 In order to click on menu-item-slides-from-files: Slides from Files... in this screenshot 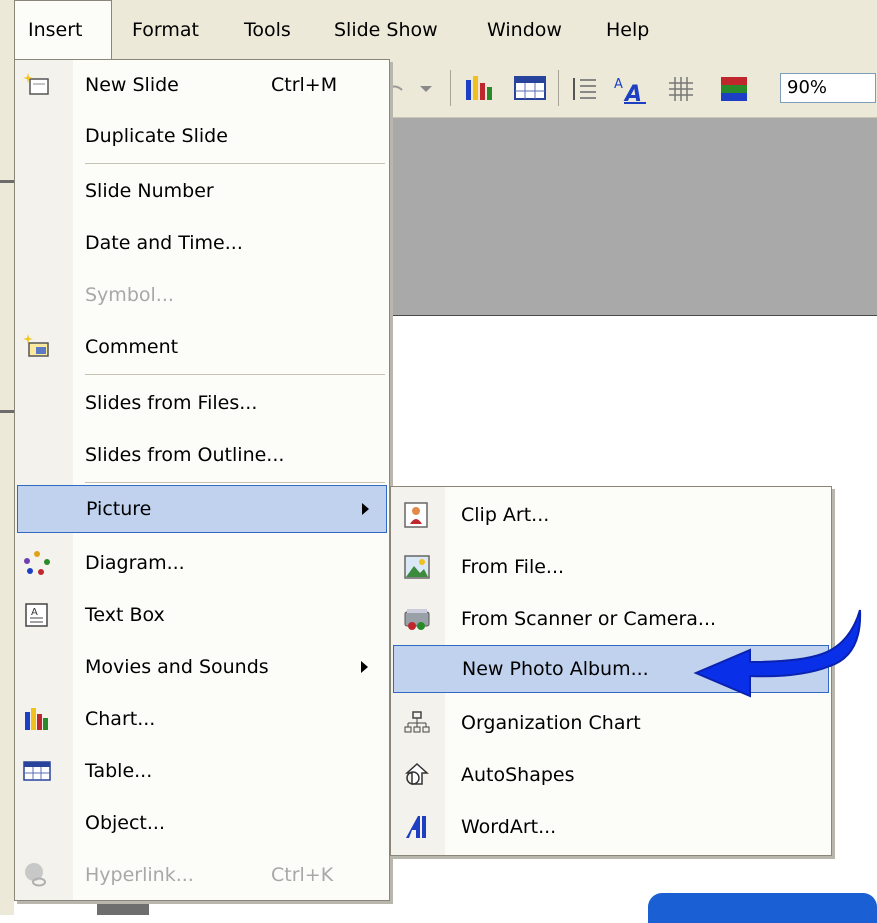, I will do `click(202, 403)`.